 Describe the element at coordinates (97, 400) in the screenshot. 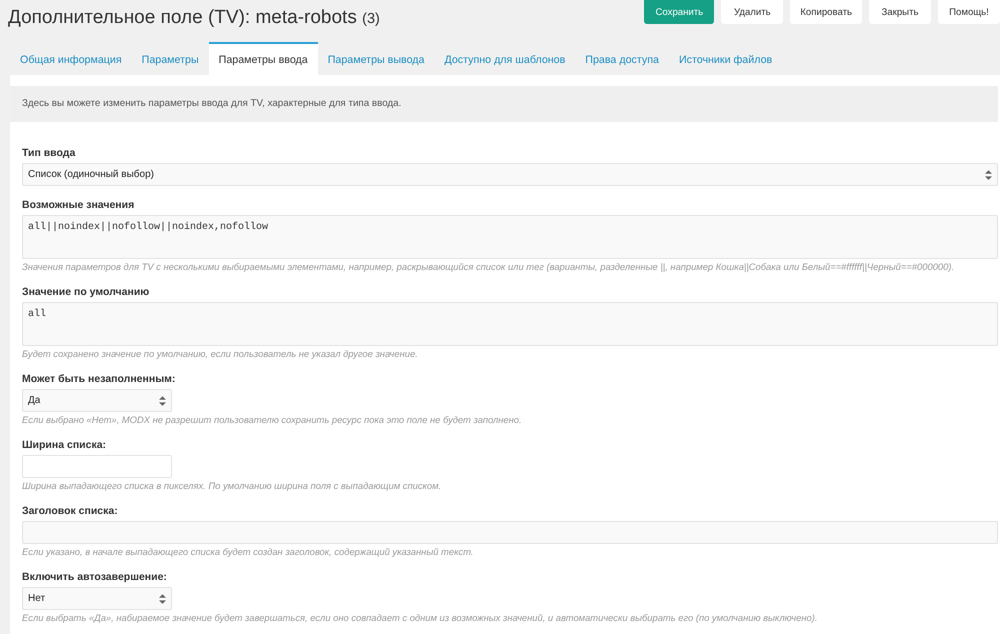

I see `select-field: Да` at that location.